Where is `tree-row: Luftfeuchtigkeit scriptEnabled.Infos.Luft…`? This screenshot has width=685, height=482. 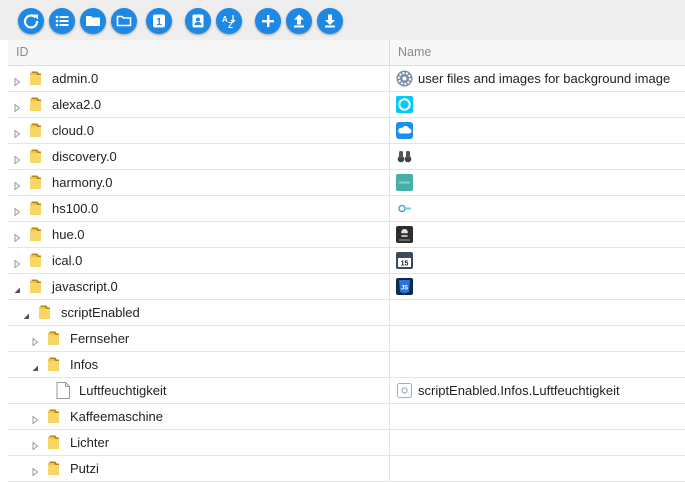 tree-row: Luftfeuchtigkeit scriptEnabled.Infos.Luft… is located at coordinates (346, 391).